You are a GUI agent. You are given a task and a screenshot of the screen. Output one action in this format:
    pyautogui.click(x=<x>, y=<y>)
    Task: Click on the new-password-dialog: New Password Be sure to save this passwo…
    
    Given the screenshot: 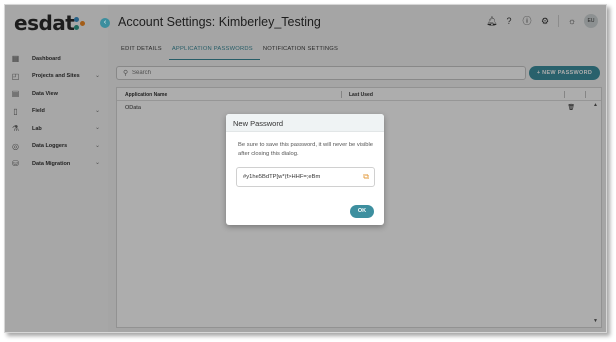 What is the action you would take?
    pyautogui.click(x=305, y=169)
    